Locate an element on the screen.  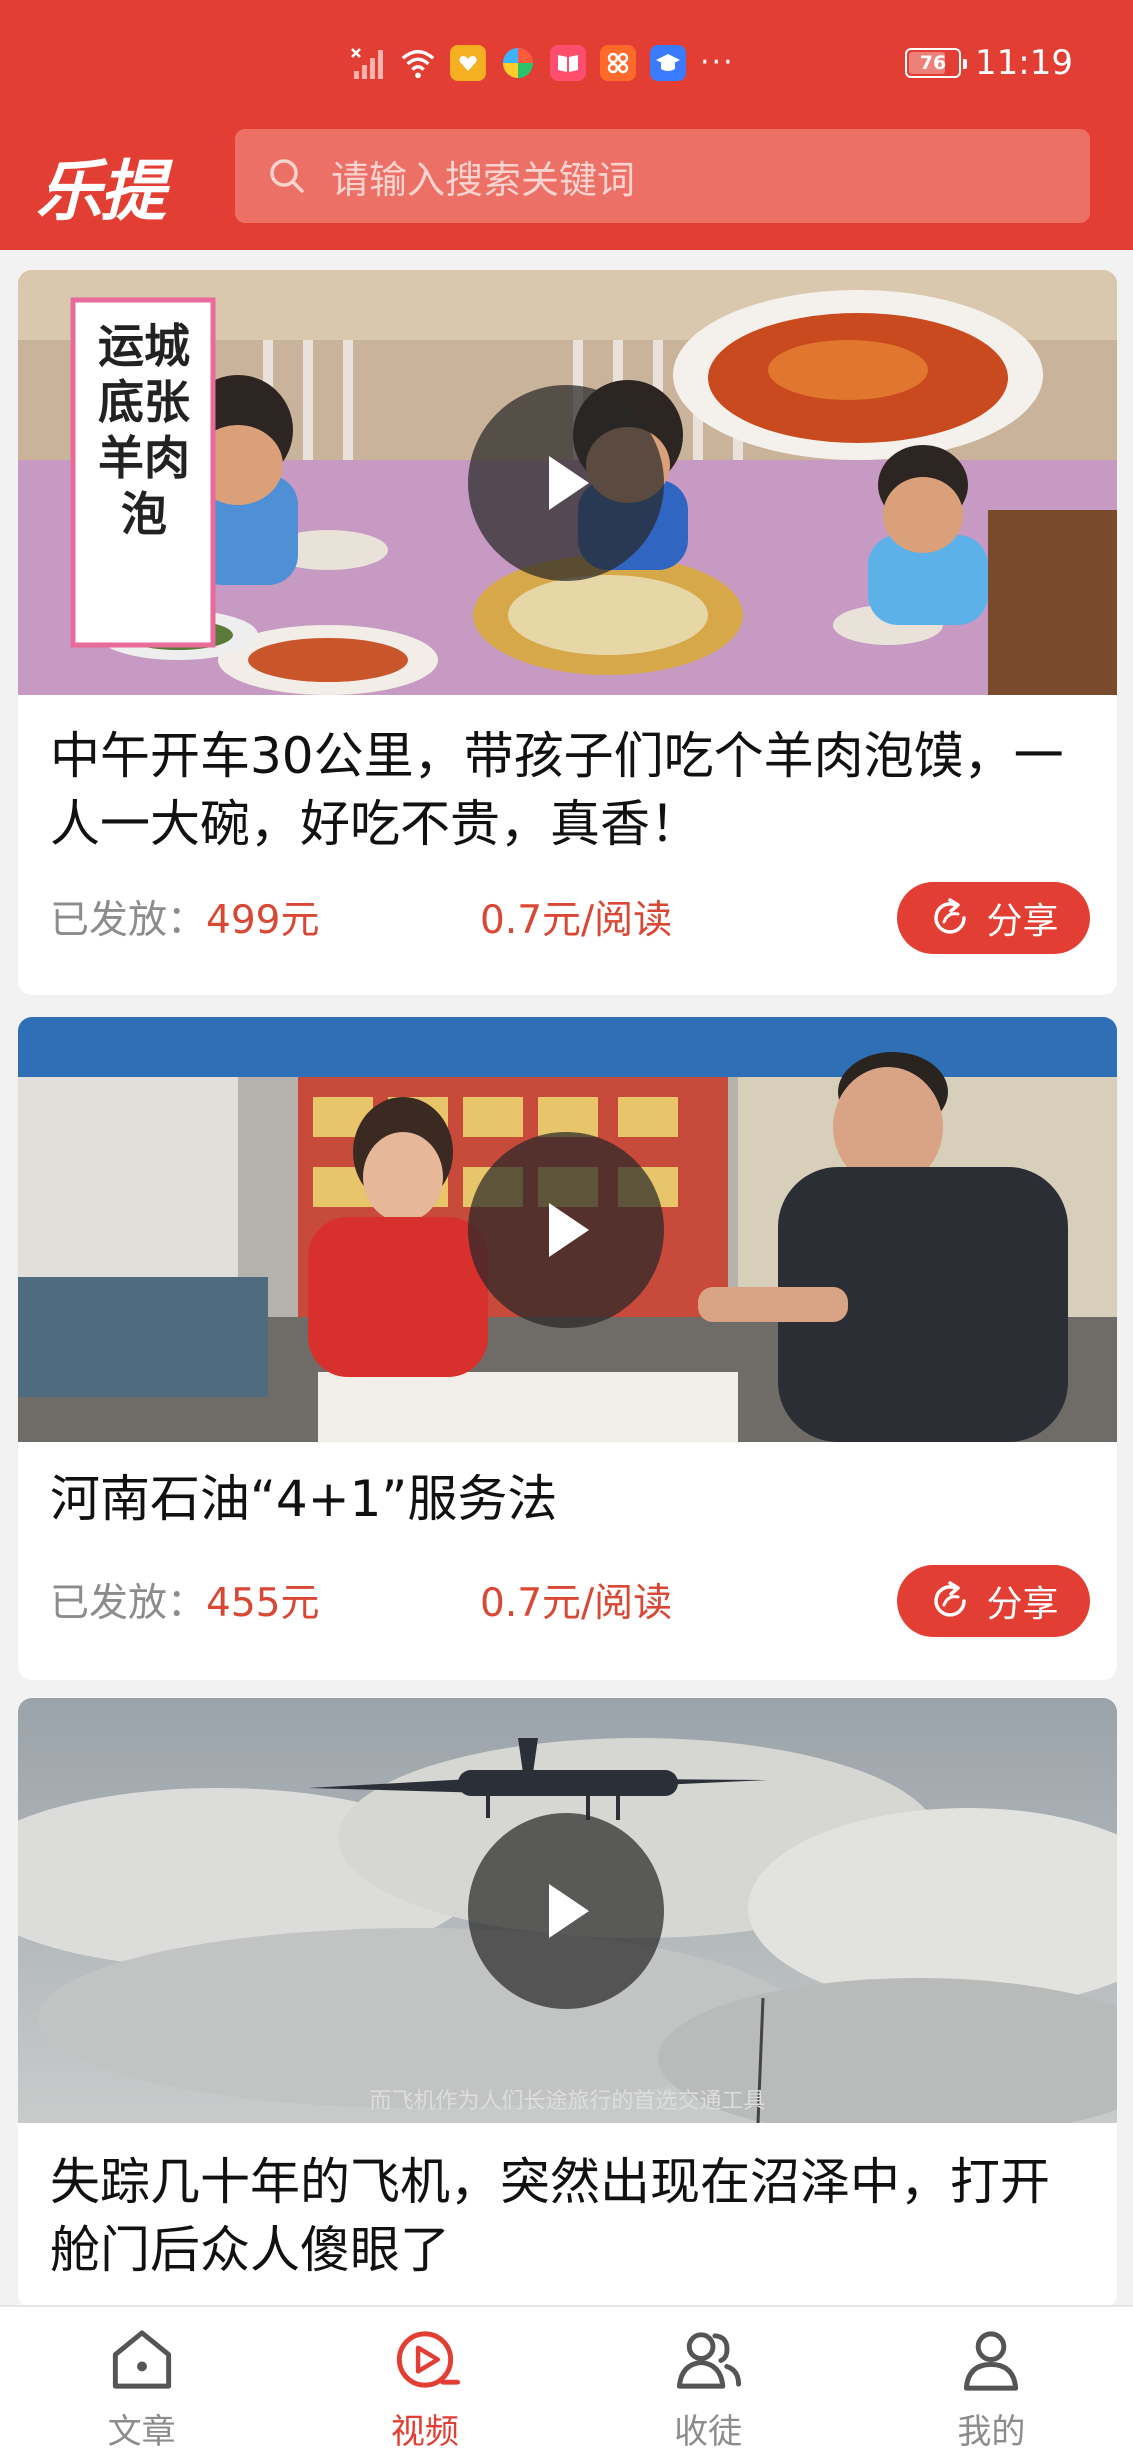
nav-item-apprentices: 收徒 is located at coordinates (708, 2380).